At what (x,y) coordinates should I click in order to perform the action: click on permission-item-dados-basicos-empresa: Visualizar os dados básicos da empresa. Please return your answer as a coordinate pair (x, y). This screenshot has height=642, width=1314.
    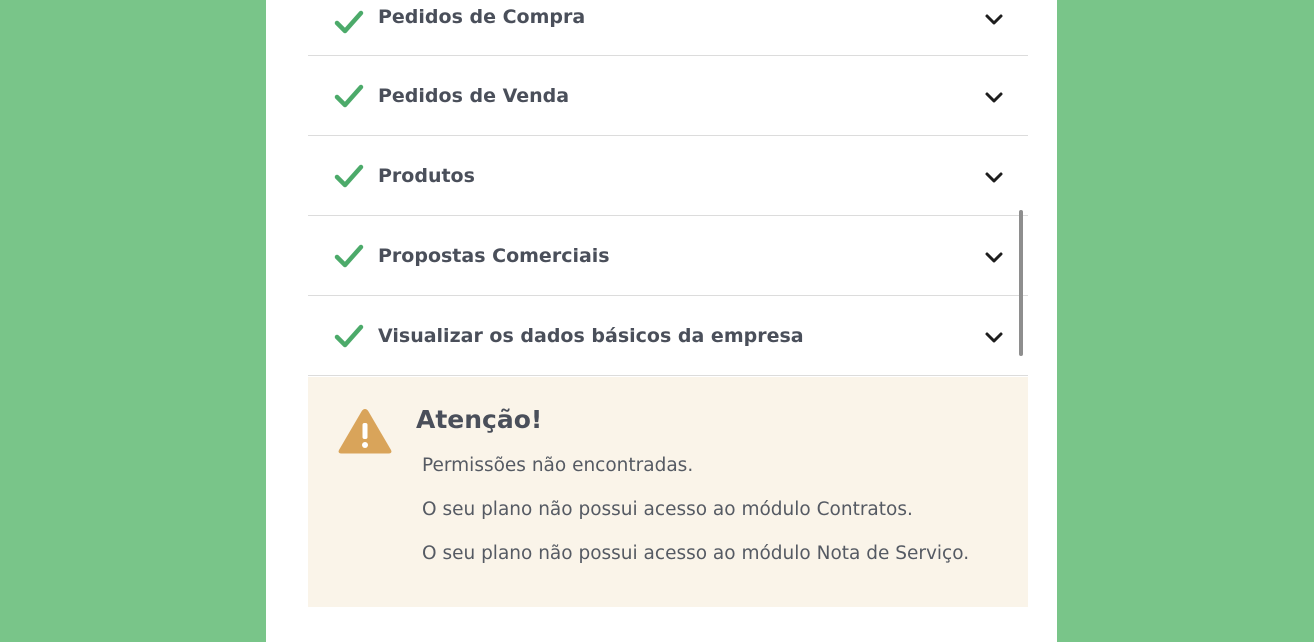
    Looking at the image, I should click on (668, 336).